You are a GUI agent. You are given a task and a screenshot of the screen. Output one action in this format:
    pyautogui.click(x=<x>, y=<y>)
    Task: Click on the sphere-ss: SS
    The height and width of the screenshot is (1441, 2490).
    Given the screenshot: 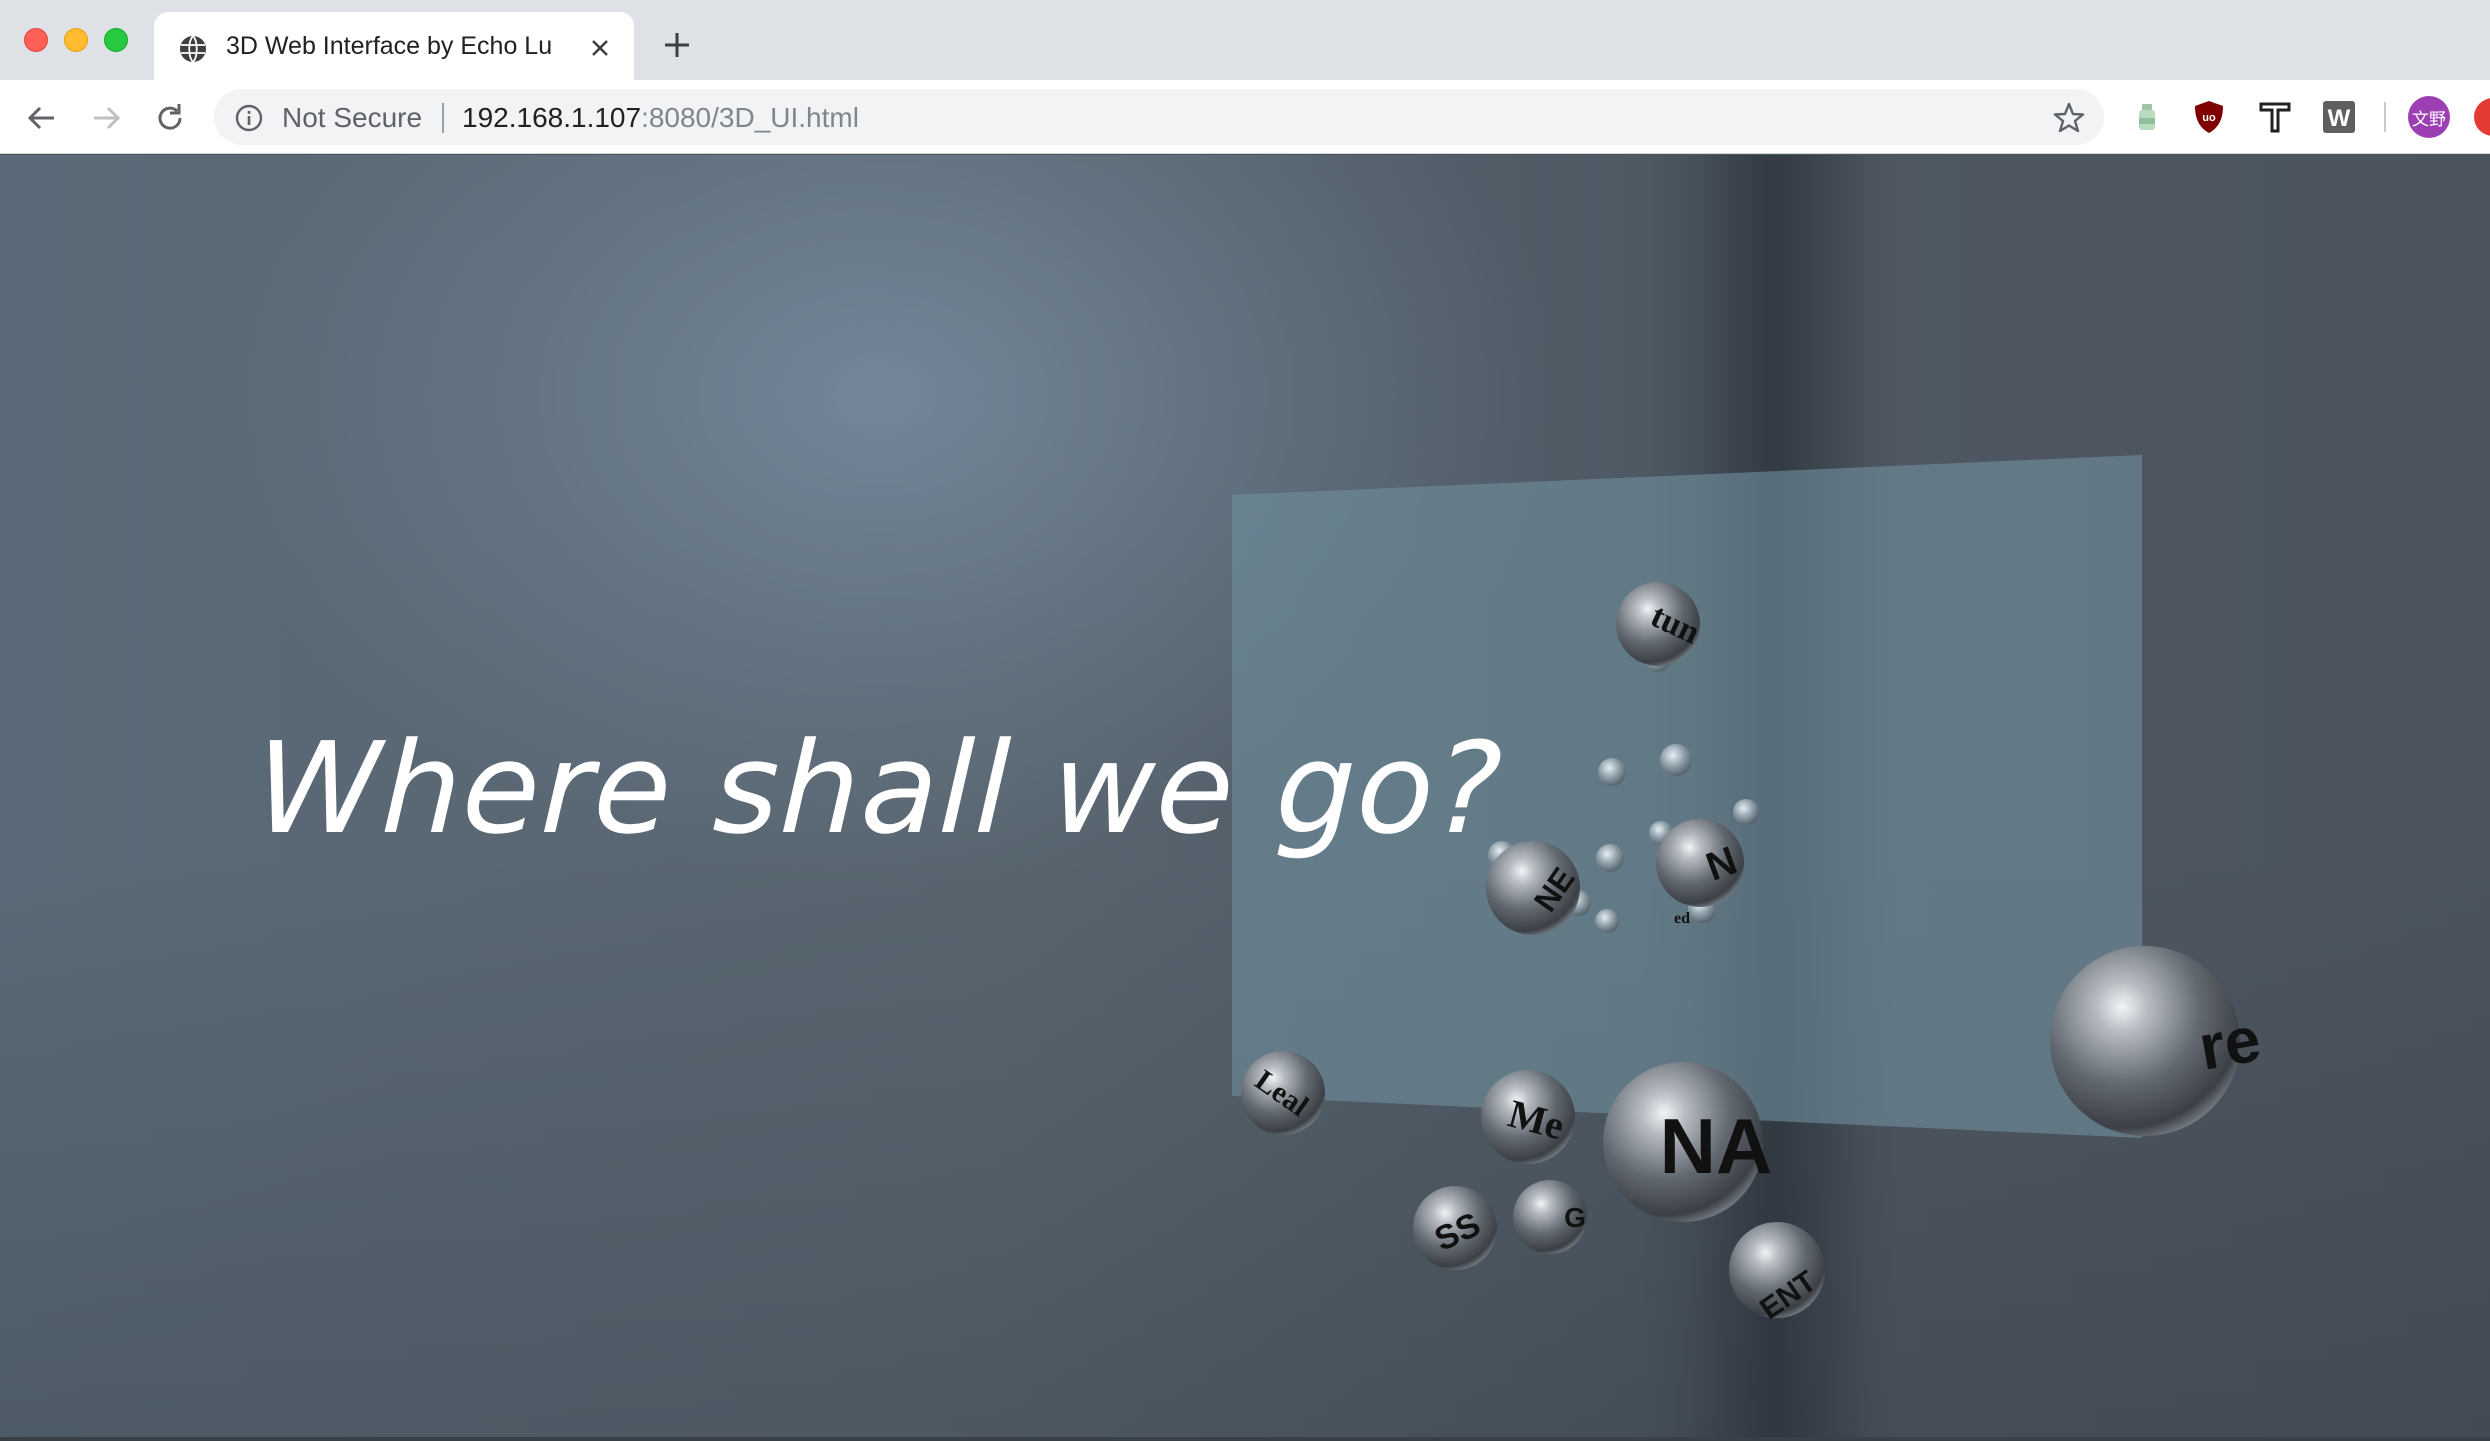 What is the action you would take?
    pyautogui.click(x=1455, y=1228)
    